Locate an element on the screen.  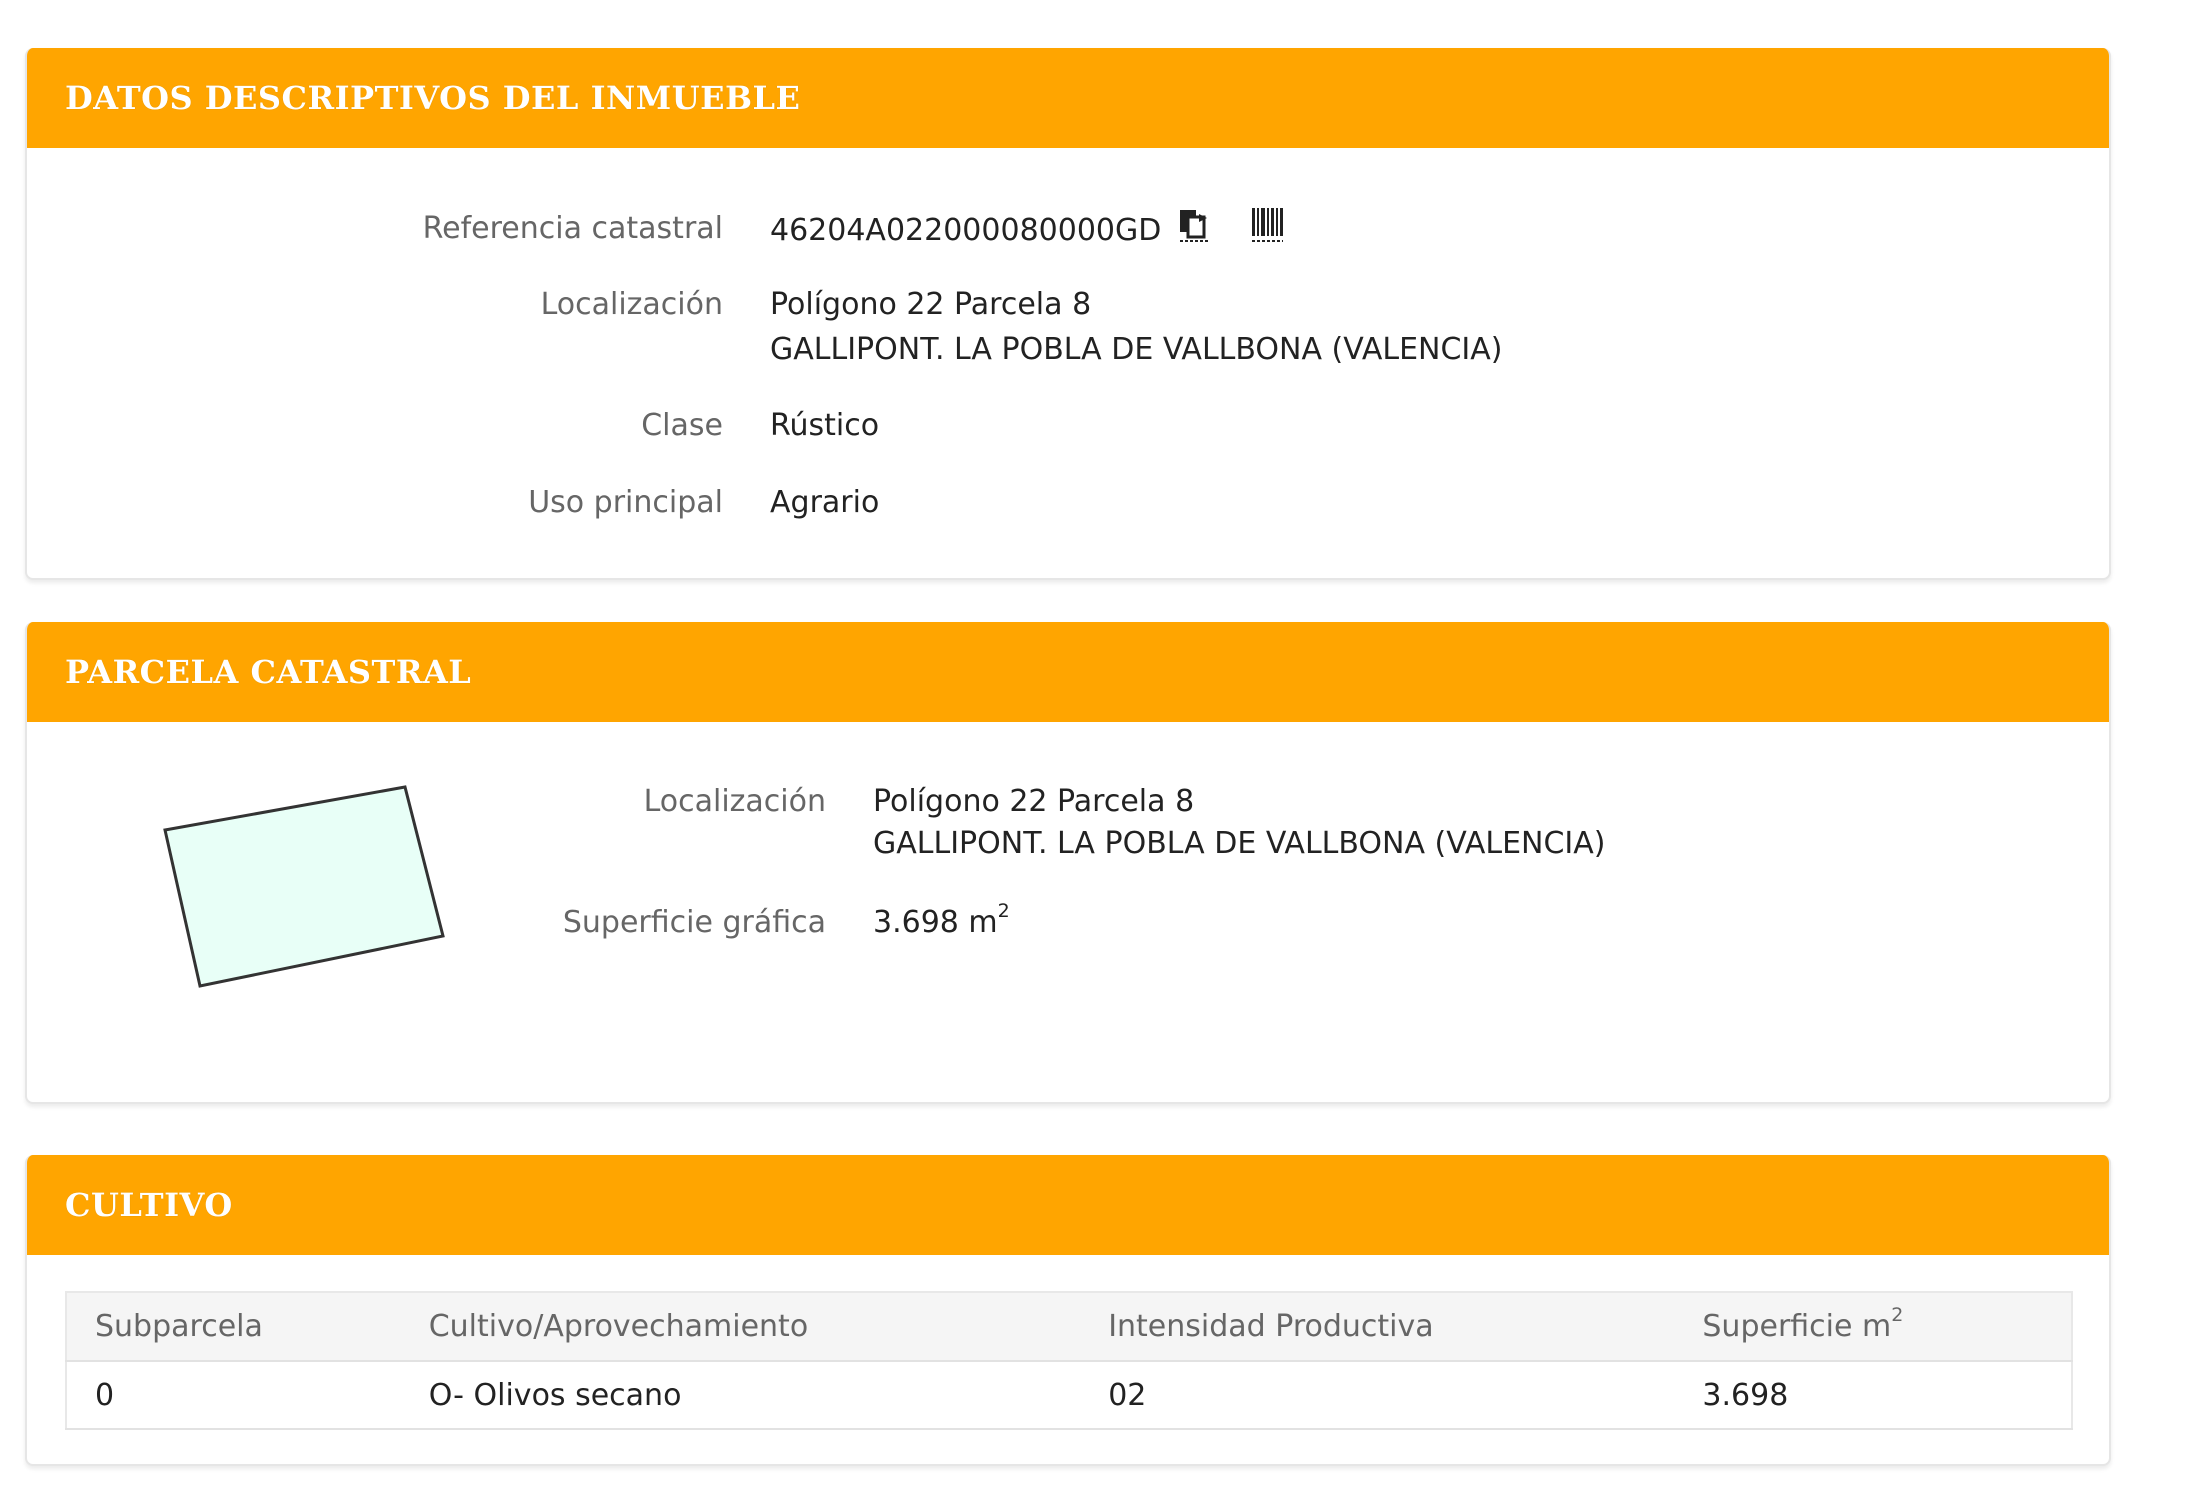
referencia-catastral-label: Referencia catastral is located at coordinates (572, 228).